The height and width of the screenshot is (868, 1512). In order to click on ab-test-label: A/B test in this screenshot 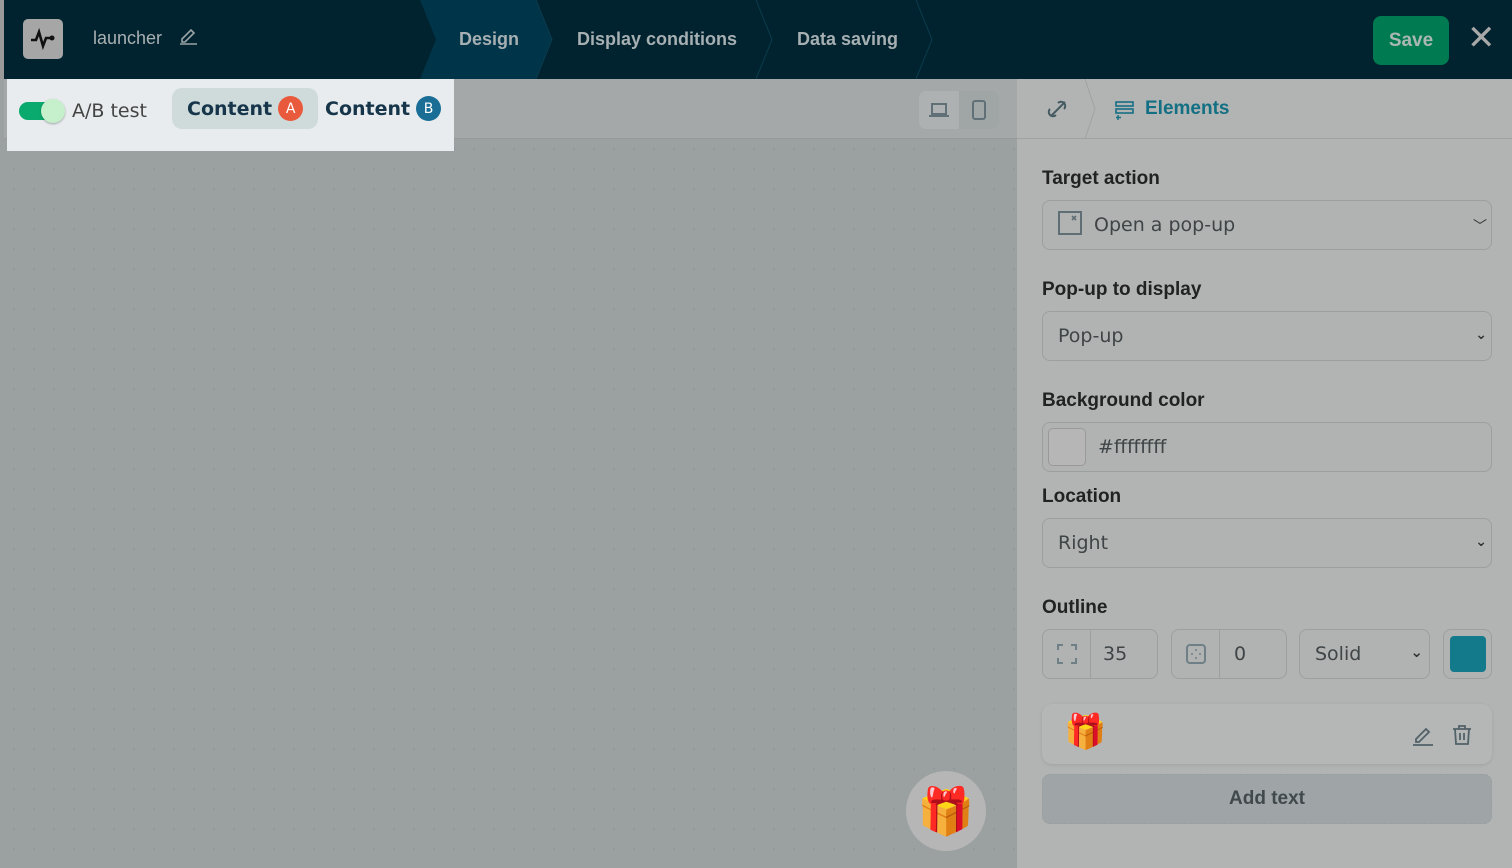, I will do `click(109, 111)`.